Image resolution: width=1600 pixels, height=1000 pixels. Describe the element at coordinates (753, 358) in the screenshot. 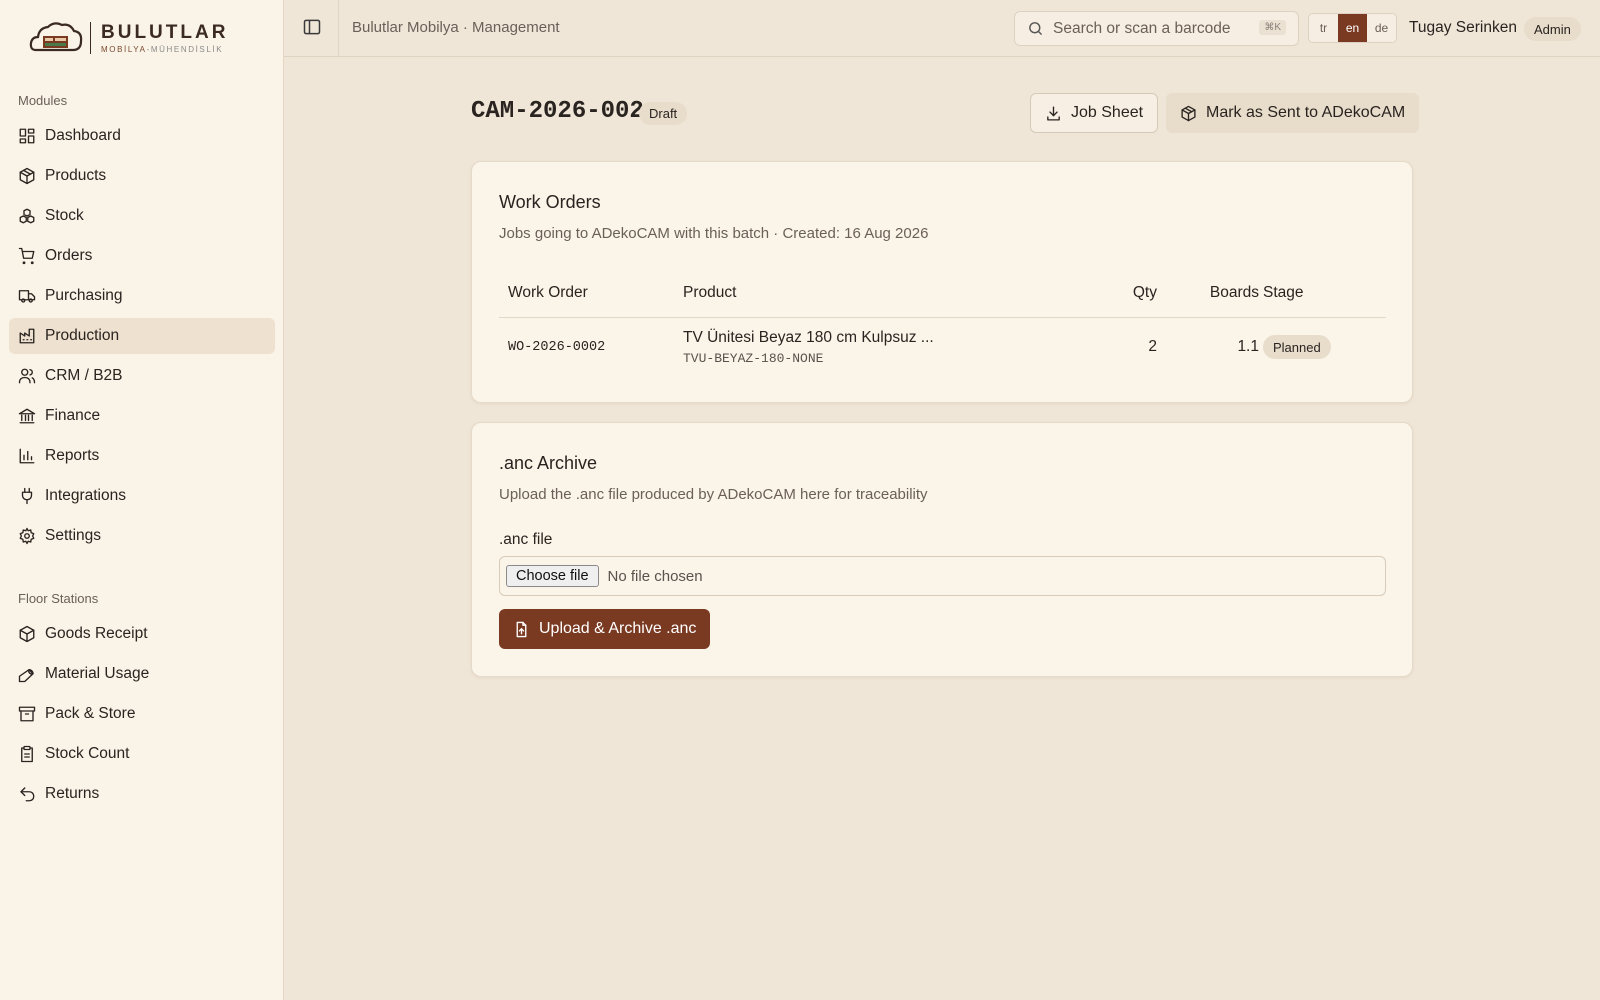

I see `product-sku: TVU-BEYAZ-180-NONE` at that location.